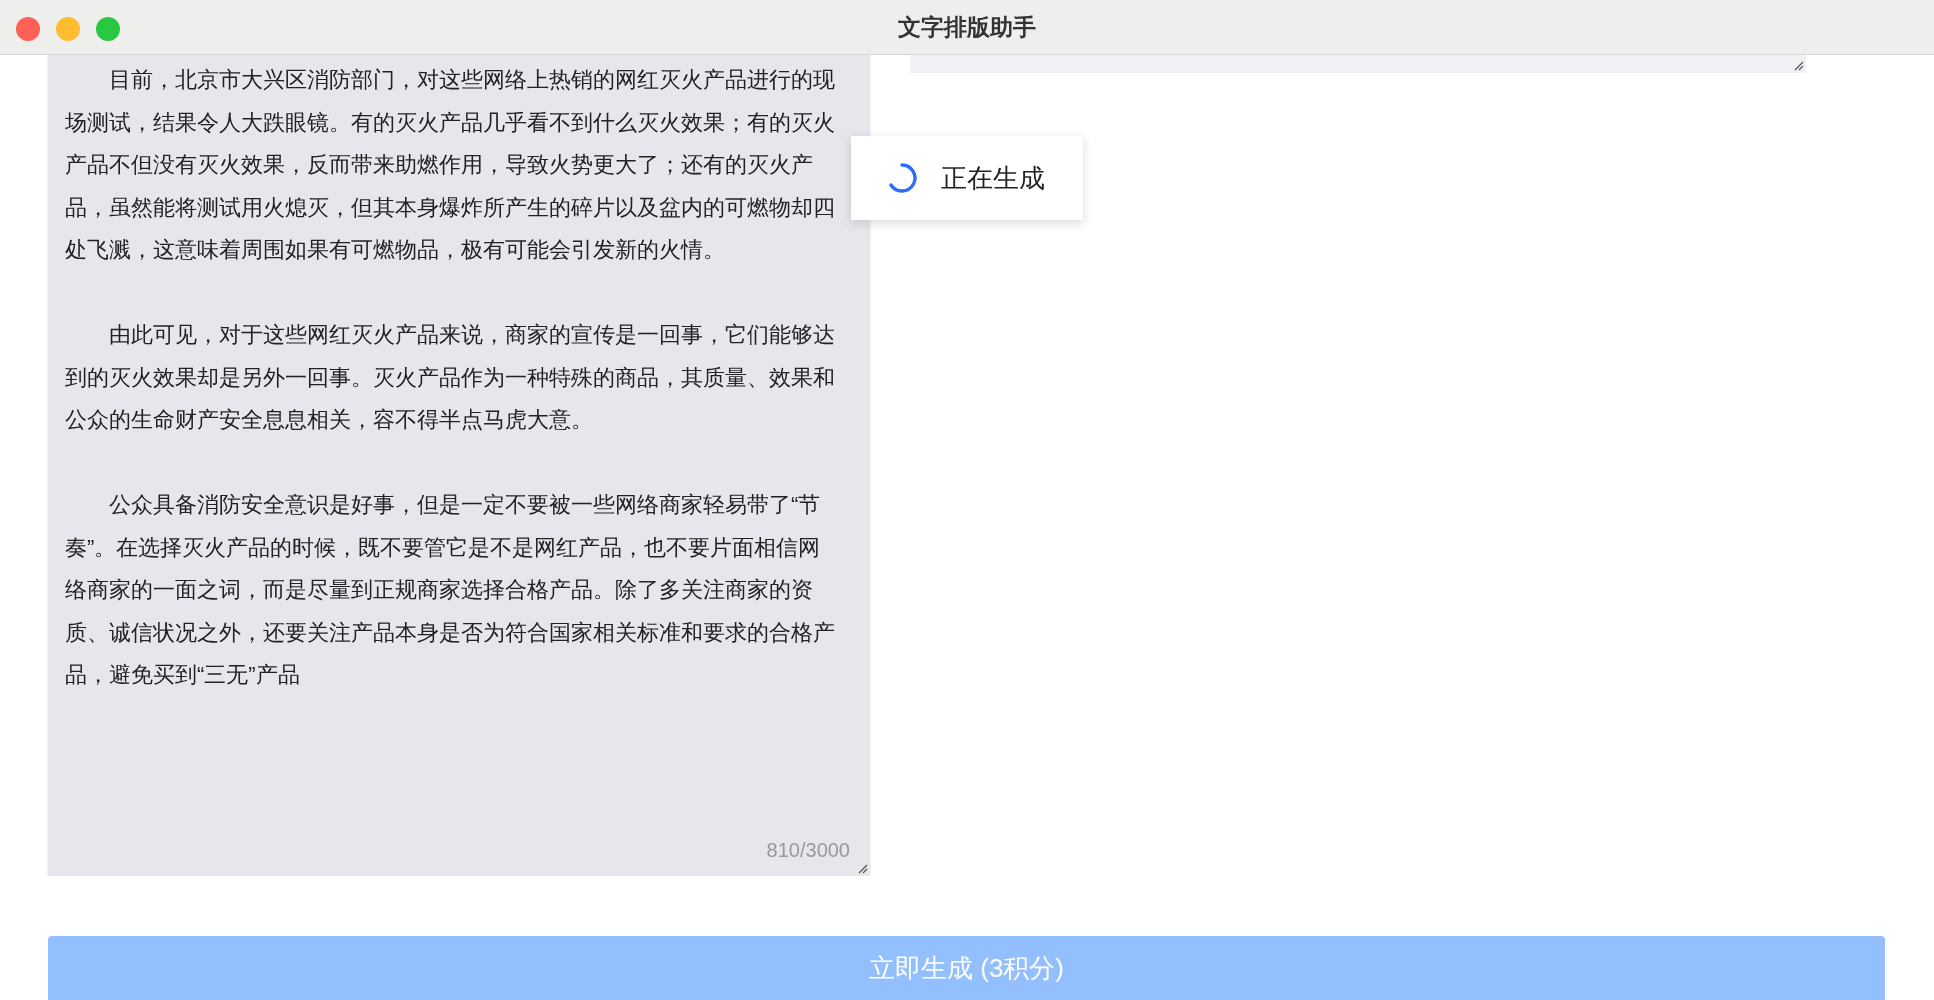 This screenshot has height=1000, width=1934. I want to click on character-counter: 810/3000, so click(808, 850).